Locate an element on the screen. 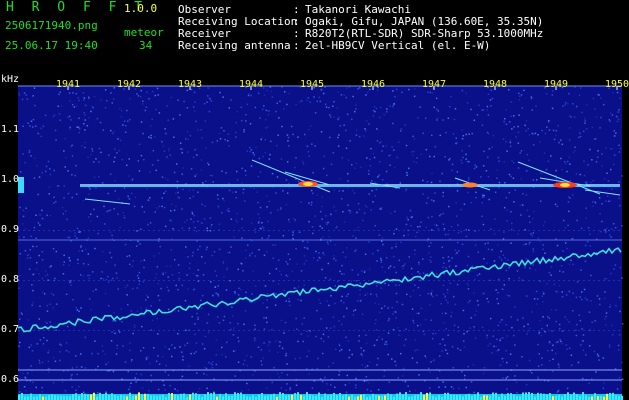  antenna-key: Receiving antenna is located at coordinates (234, 45).